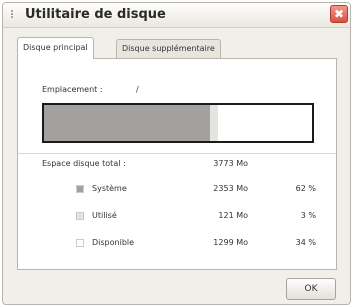  I want to click on tab-additional-disk: Disque supplémentaire, so click(168, 48).